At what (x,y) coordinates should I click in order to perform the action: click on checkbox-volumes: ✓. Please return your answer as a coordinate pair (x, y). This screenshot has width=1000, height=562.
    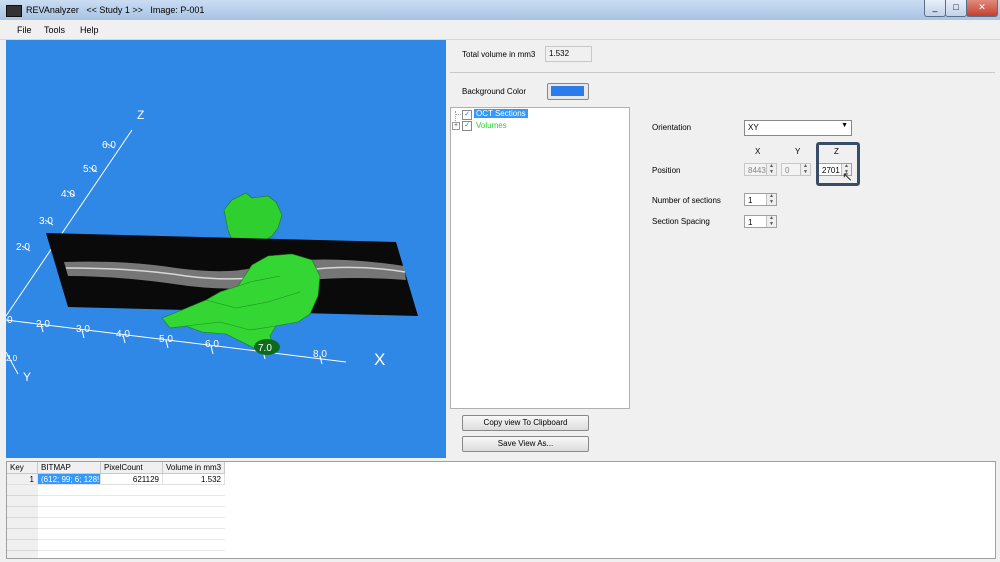
    Looking at the image, I should click on (467, 126).